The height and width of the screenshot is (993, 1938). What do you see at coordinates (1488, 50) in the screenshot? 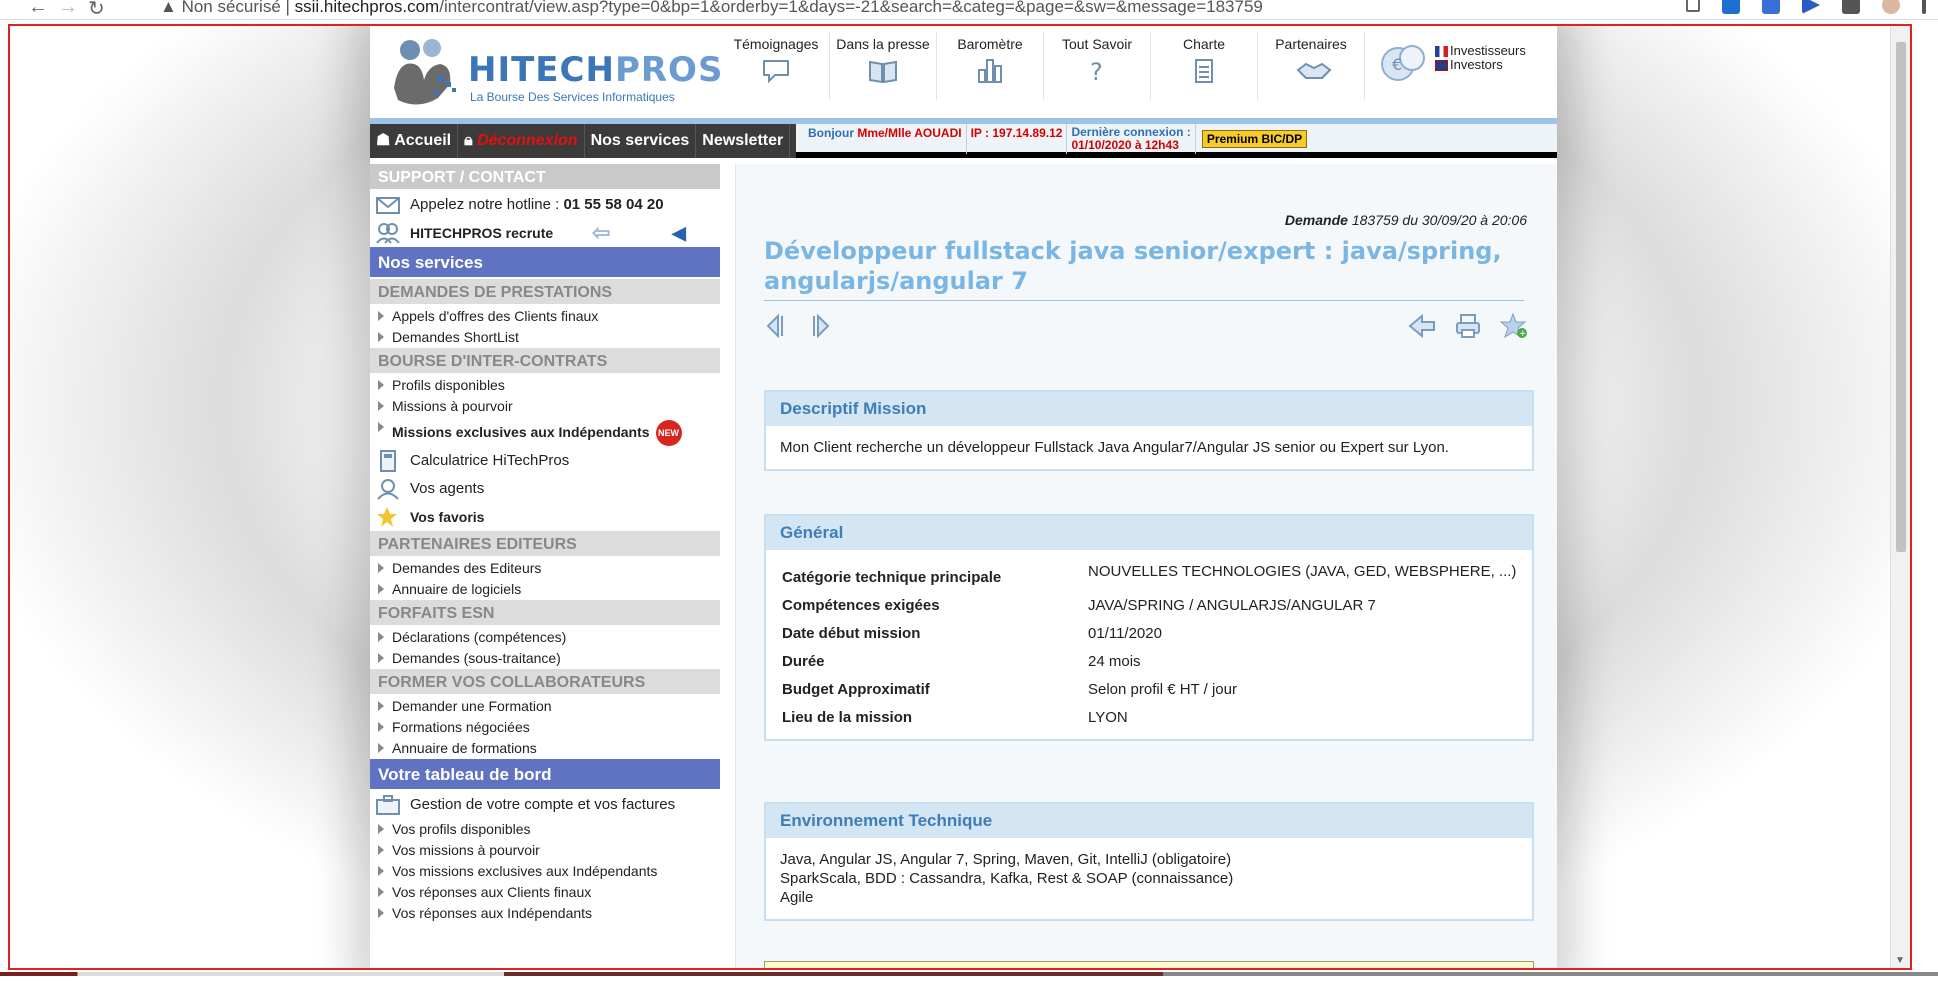
I see `investors-fr-label: Investisseurs` at bounding box center [1488, 50].